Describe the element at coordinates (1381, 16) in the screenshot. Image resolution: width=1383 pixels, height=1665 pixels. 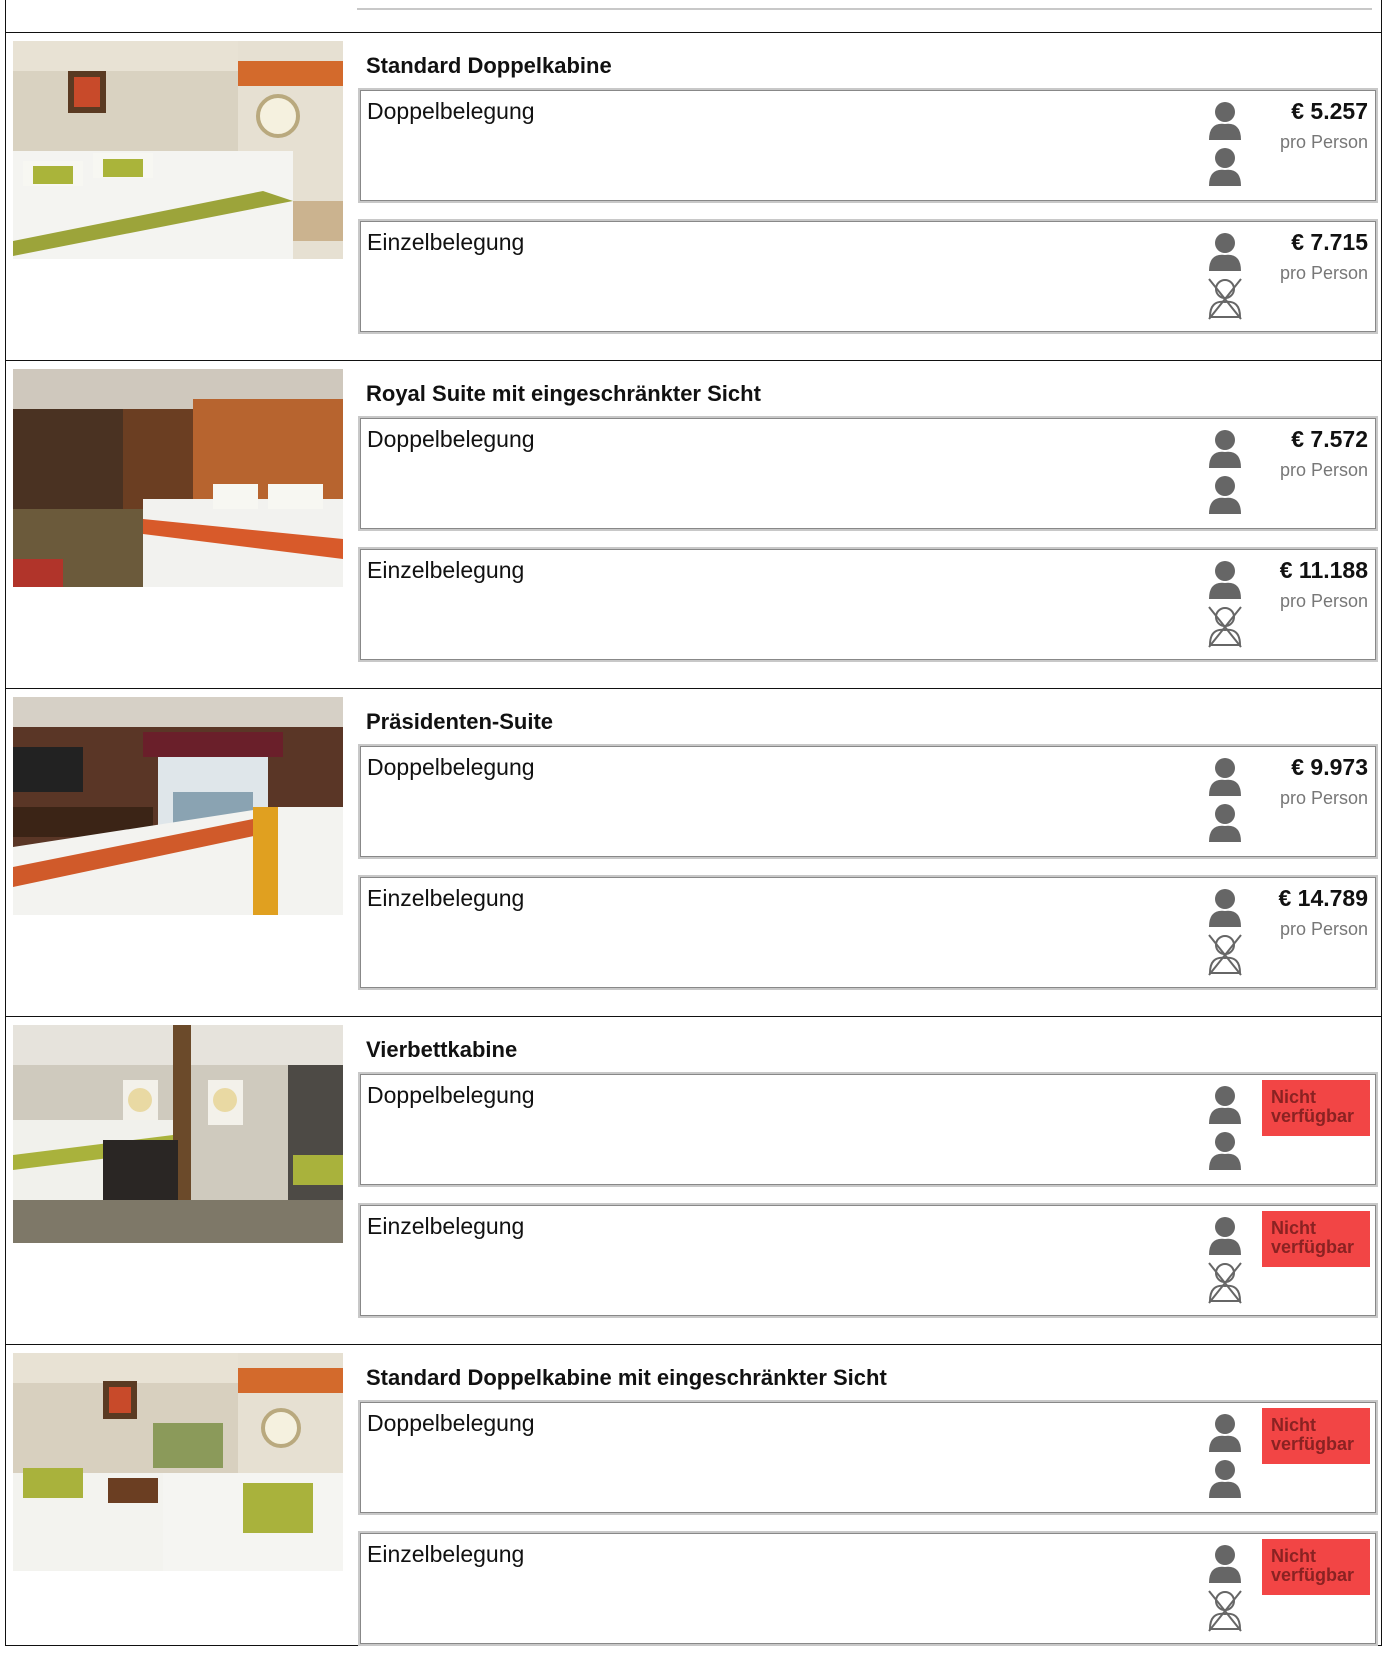
I see `frame-right-border` at that location.